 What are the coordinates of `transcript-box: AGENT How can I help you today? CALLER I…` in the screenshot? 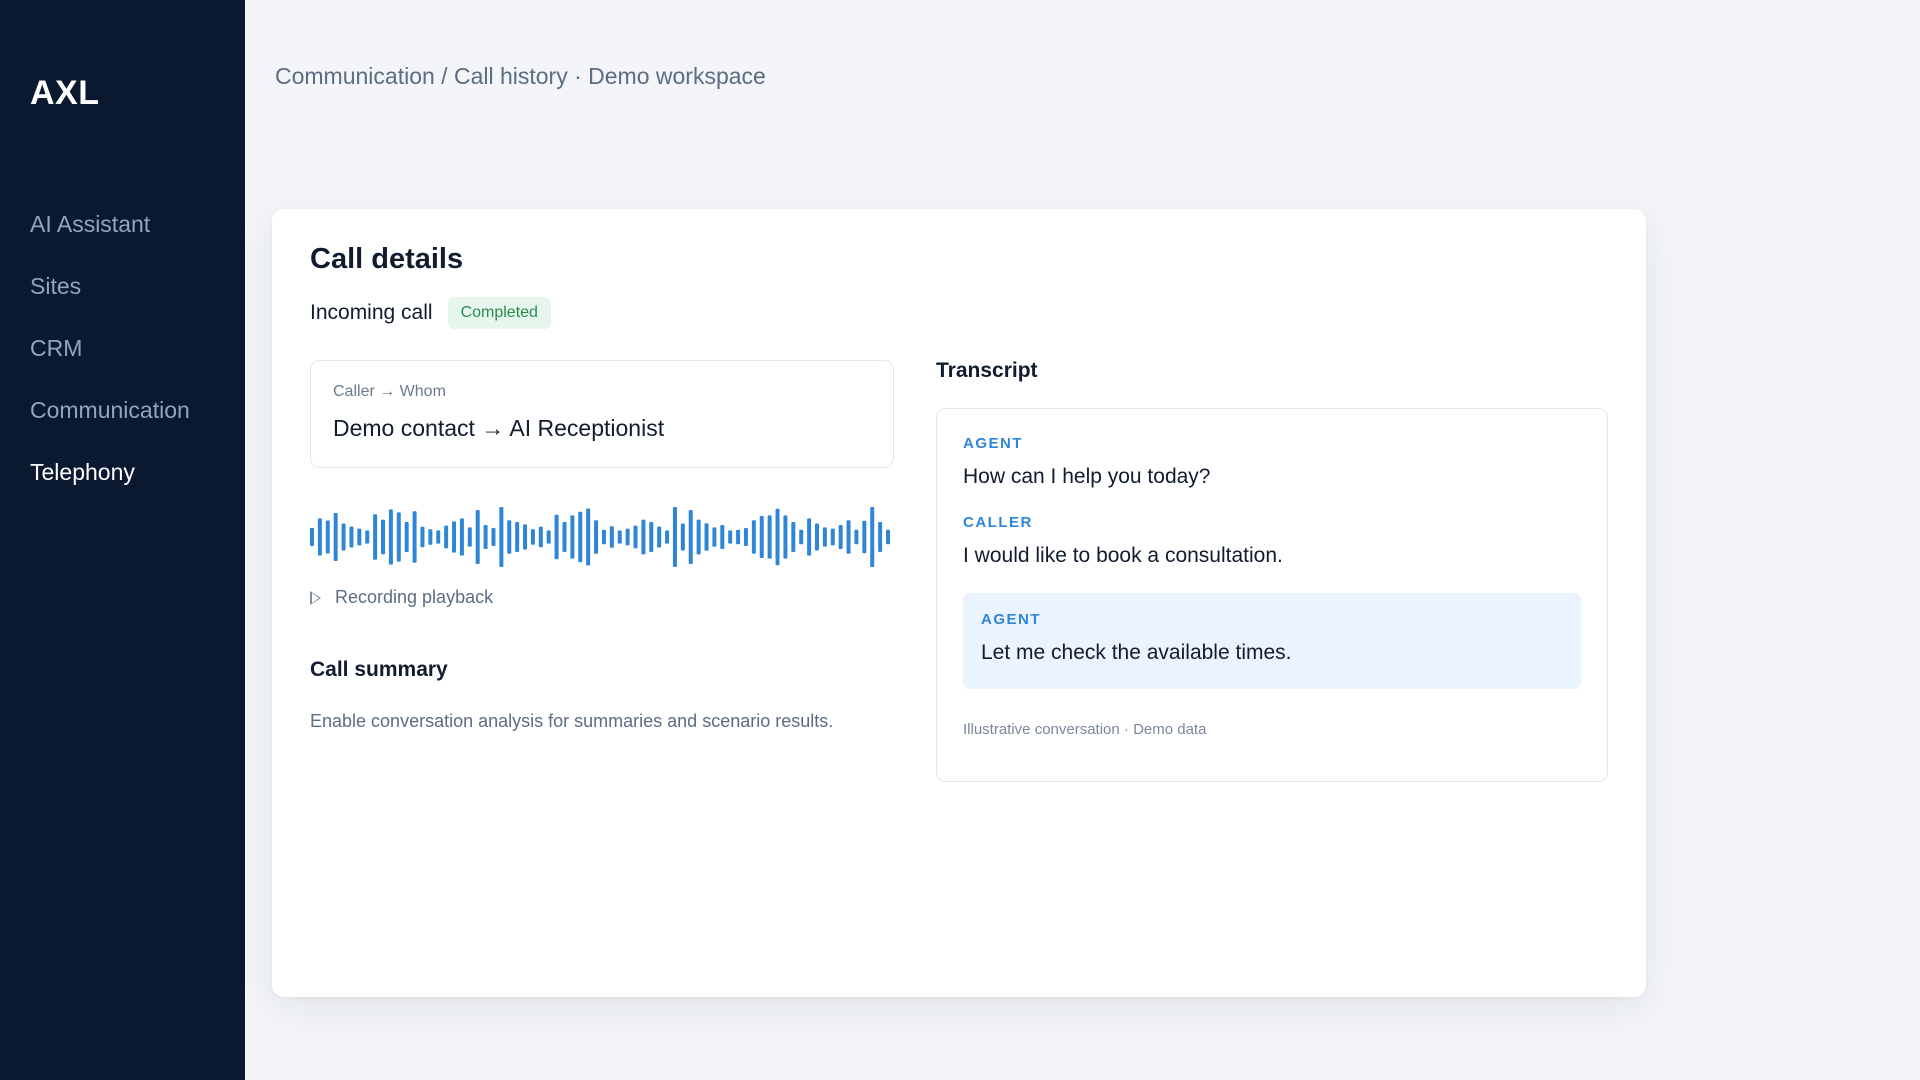 It's located at (1272, 595).